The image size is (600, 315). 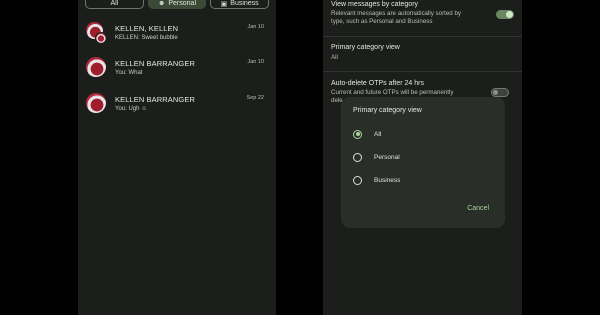 I want to click on chip-label: Business, so click(x=244, y=3).